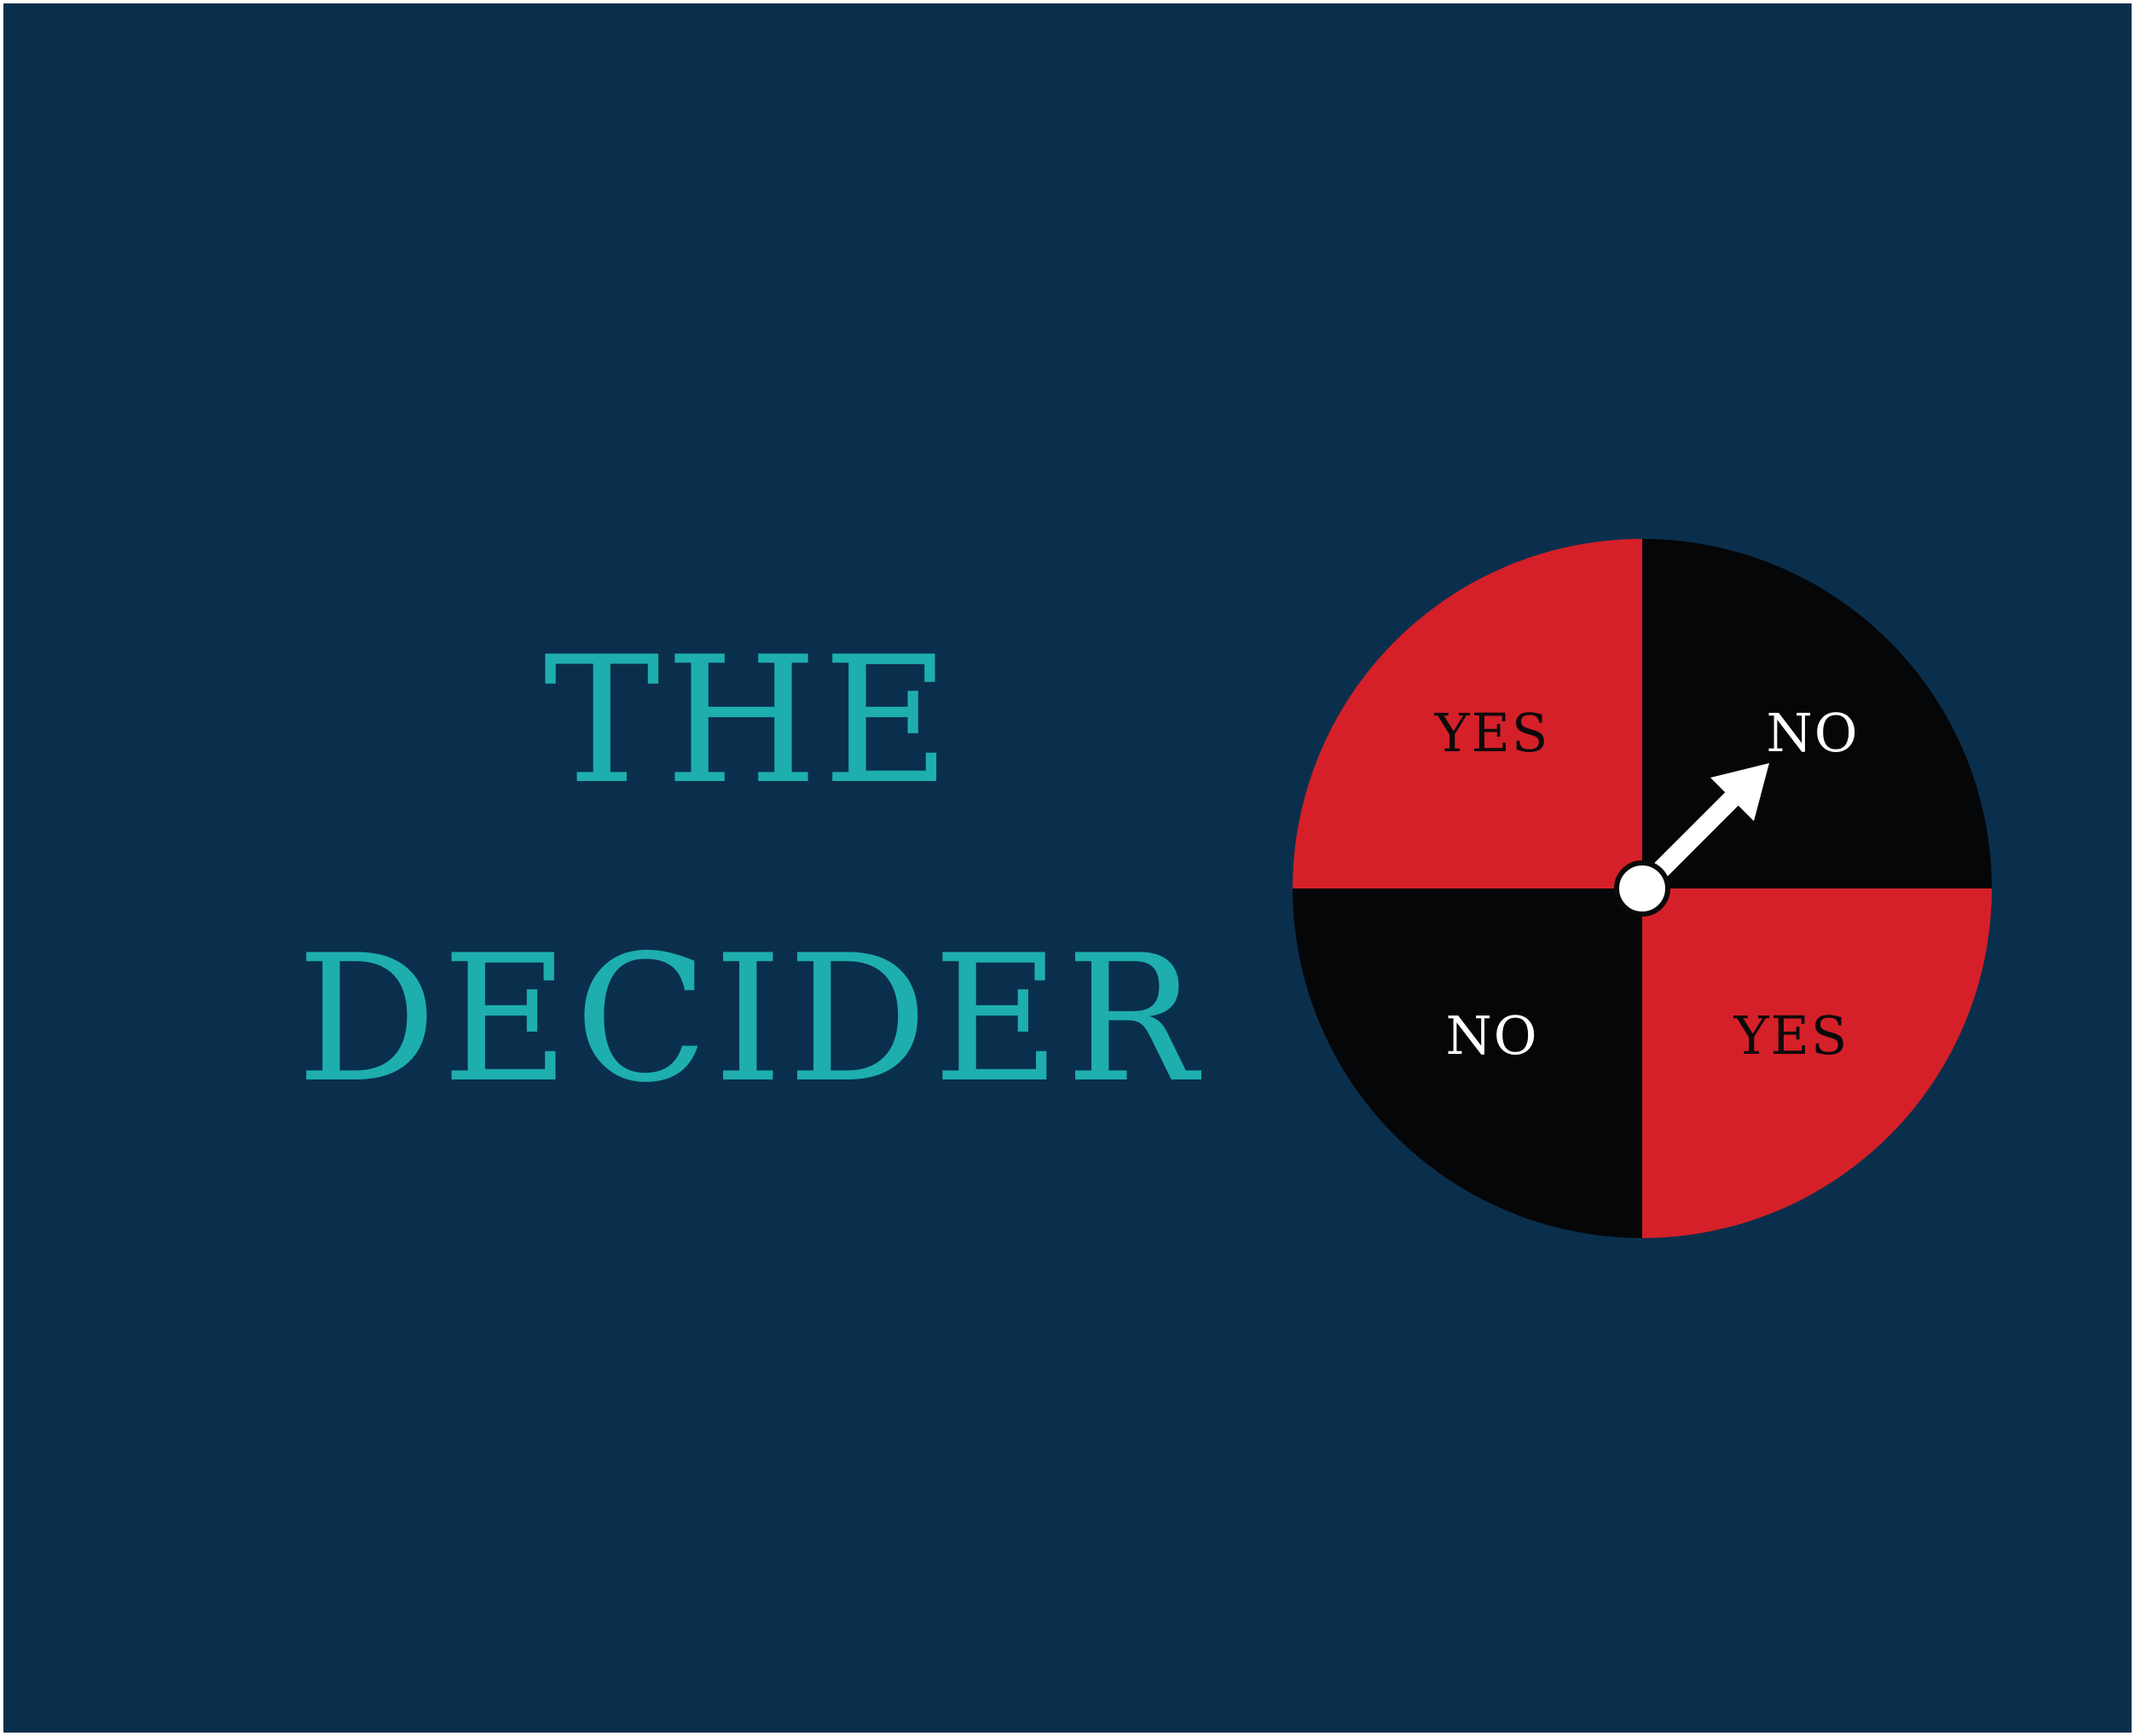  Describe the element at coordinates (1492, 733) in the screenshot. I see `segment-label-yes-top: YES` at that location.